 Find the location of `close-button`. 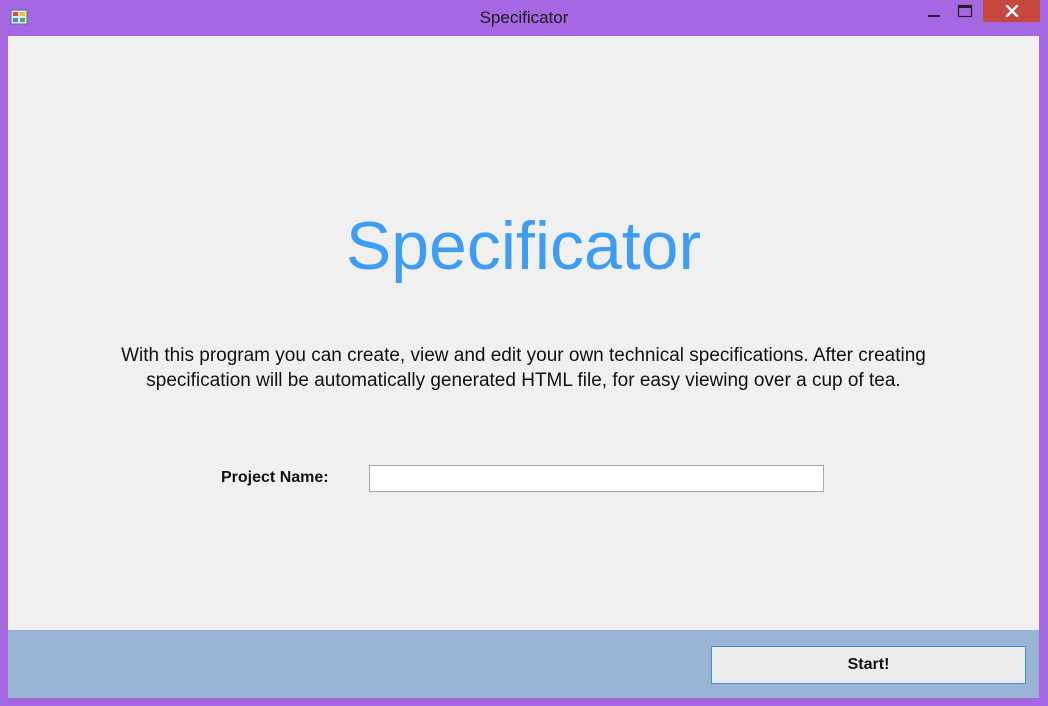

close-button is located at coordinates (1011, 11).